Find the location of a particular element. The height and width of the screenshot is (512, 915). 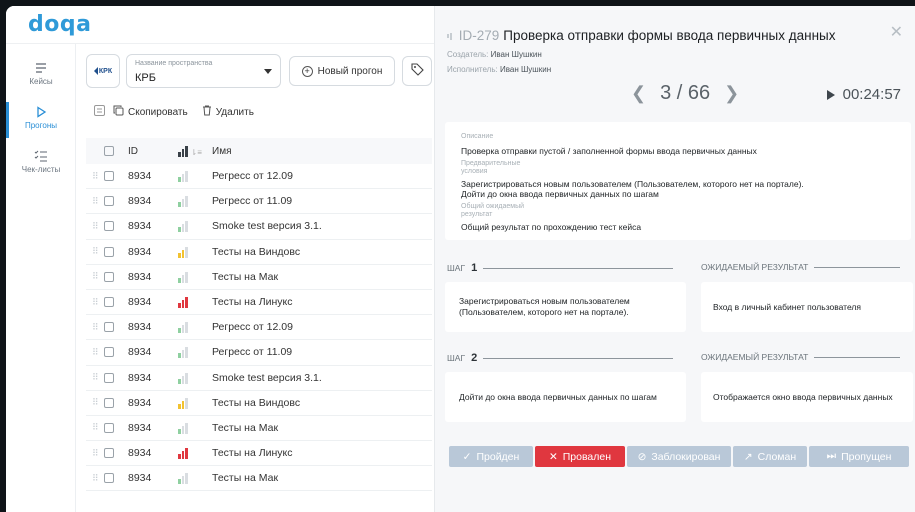

trash-icon is located at coordinates (207, 112).